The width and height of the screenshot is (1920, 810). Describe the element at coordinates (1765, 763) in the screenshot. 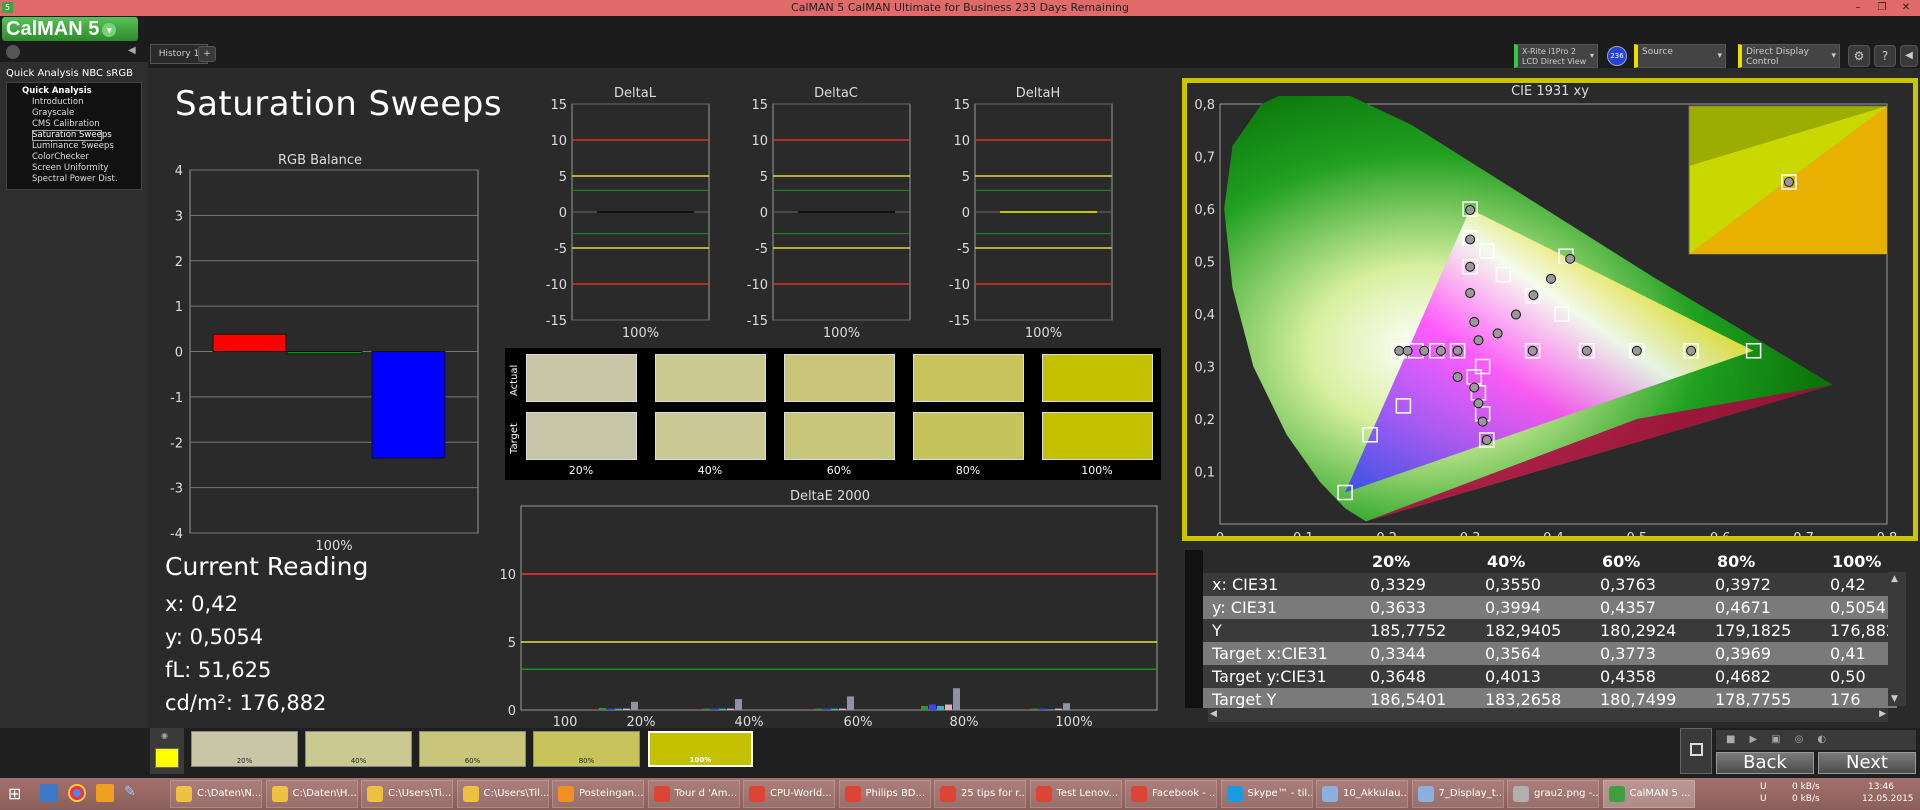

I see `back-button: Back` at that location.